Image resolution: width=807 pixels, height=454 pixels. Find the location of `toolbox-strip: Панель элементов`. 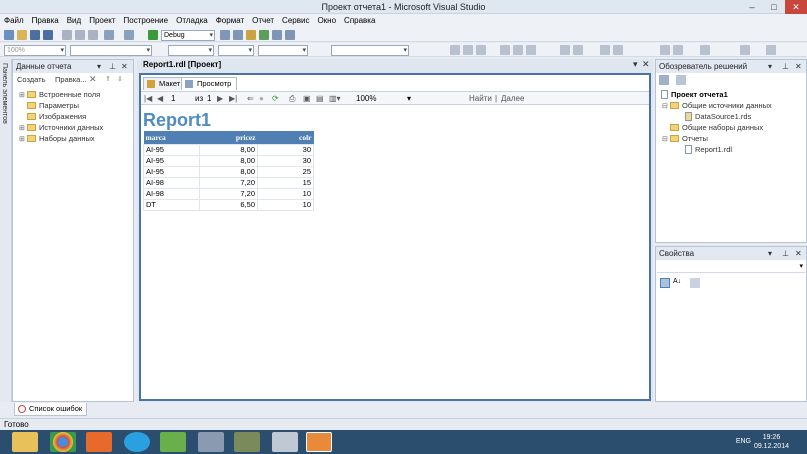

toolbox-strip: Панель элементов is located at coordinates (6, 230).